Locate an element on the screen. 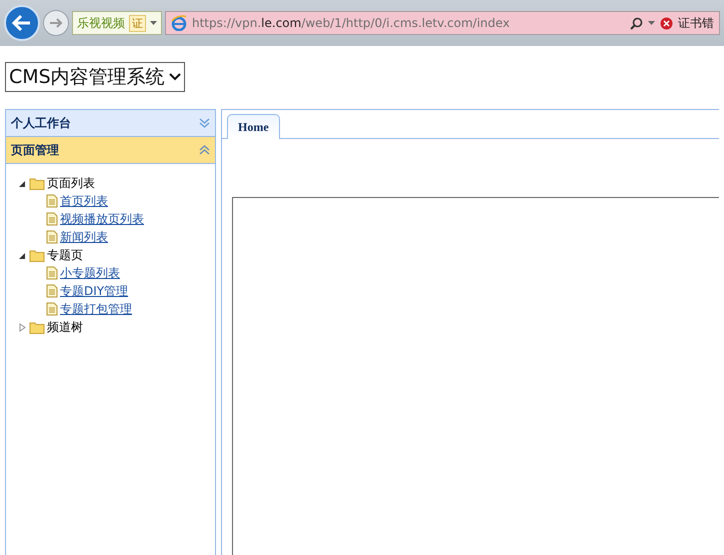 This screenshot has width=724, height=555. certificate-error-text: 证书错 is located at coordinates (696, 23).